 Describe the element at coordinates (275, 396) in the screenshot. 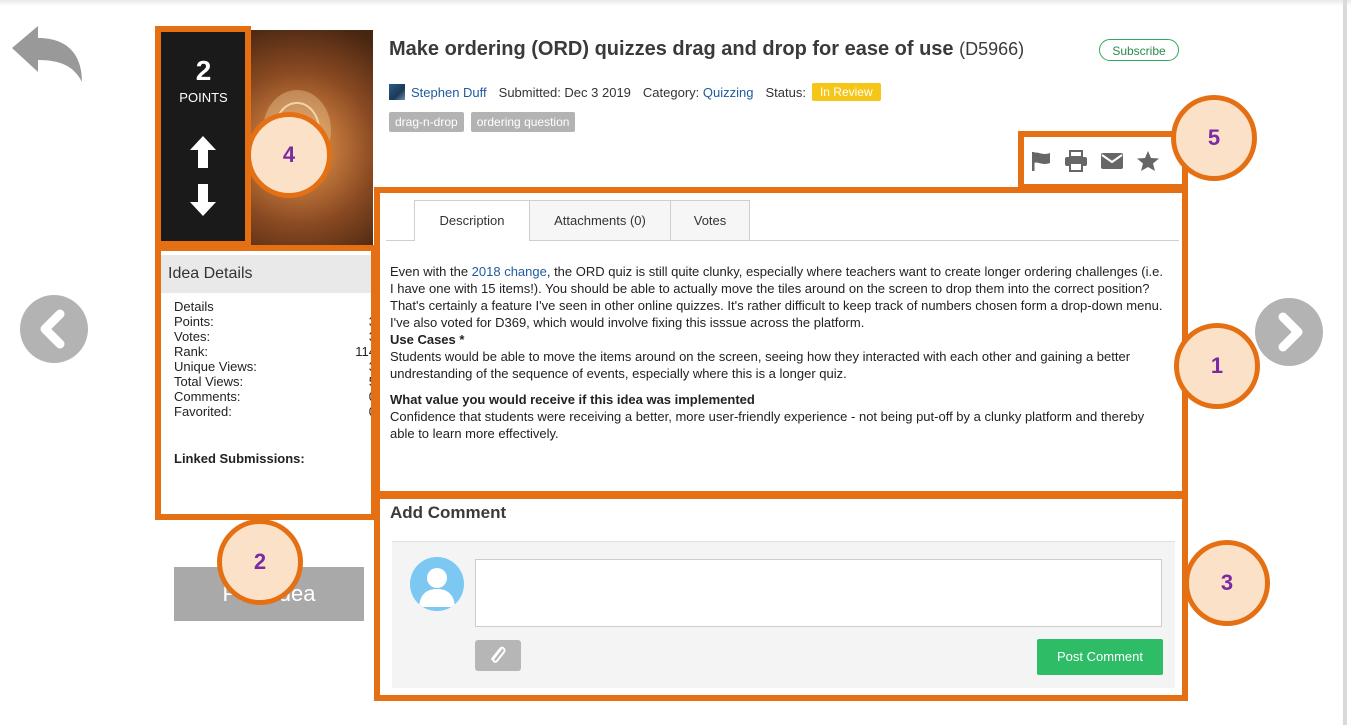

I see `detail-row-comments: Comments: 0` at that location.